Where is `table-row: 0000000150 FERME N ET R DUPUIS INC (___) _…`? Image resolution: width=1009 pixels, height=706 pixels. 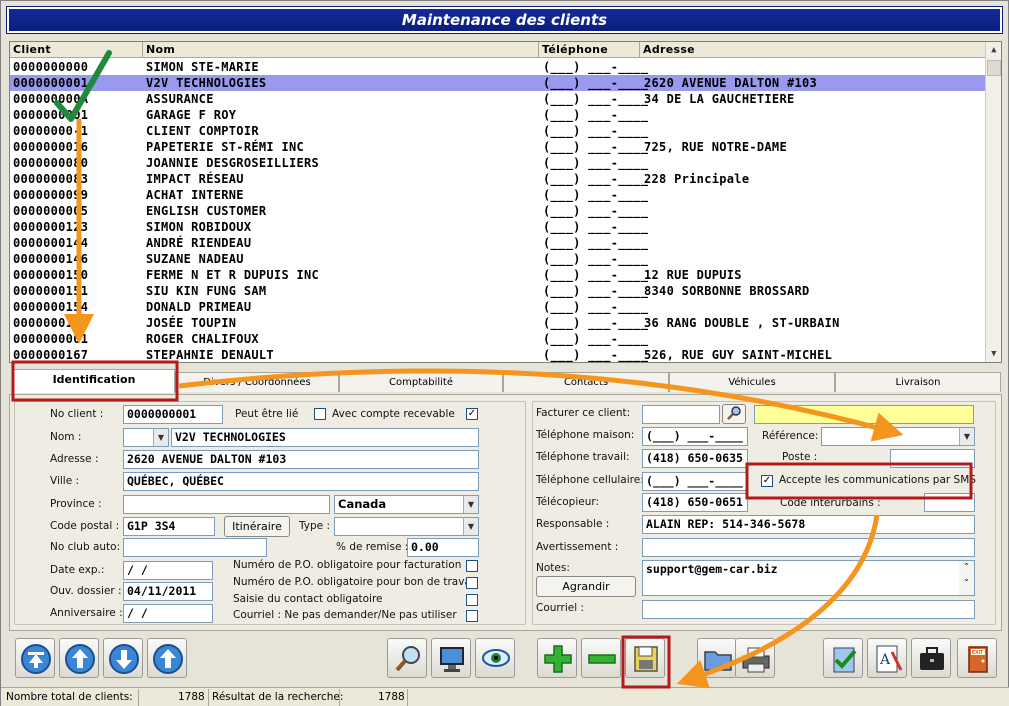
table-row: 0000000150 FERME N ET R DUPUIS INC (___) _… is located at coordinates (498, 275).